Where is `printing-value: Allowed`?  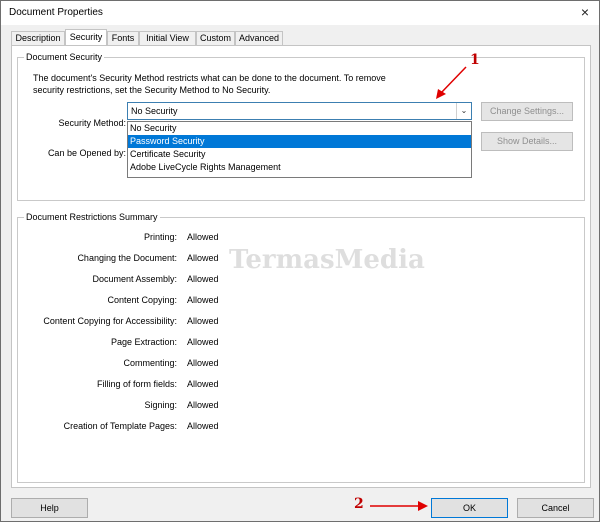 printing-value: Allowed is located at coordinates (203, 237).